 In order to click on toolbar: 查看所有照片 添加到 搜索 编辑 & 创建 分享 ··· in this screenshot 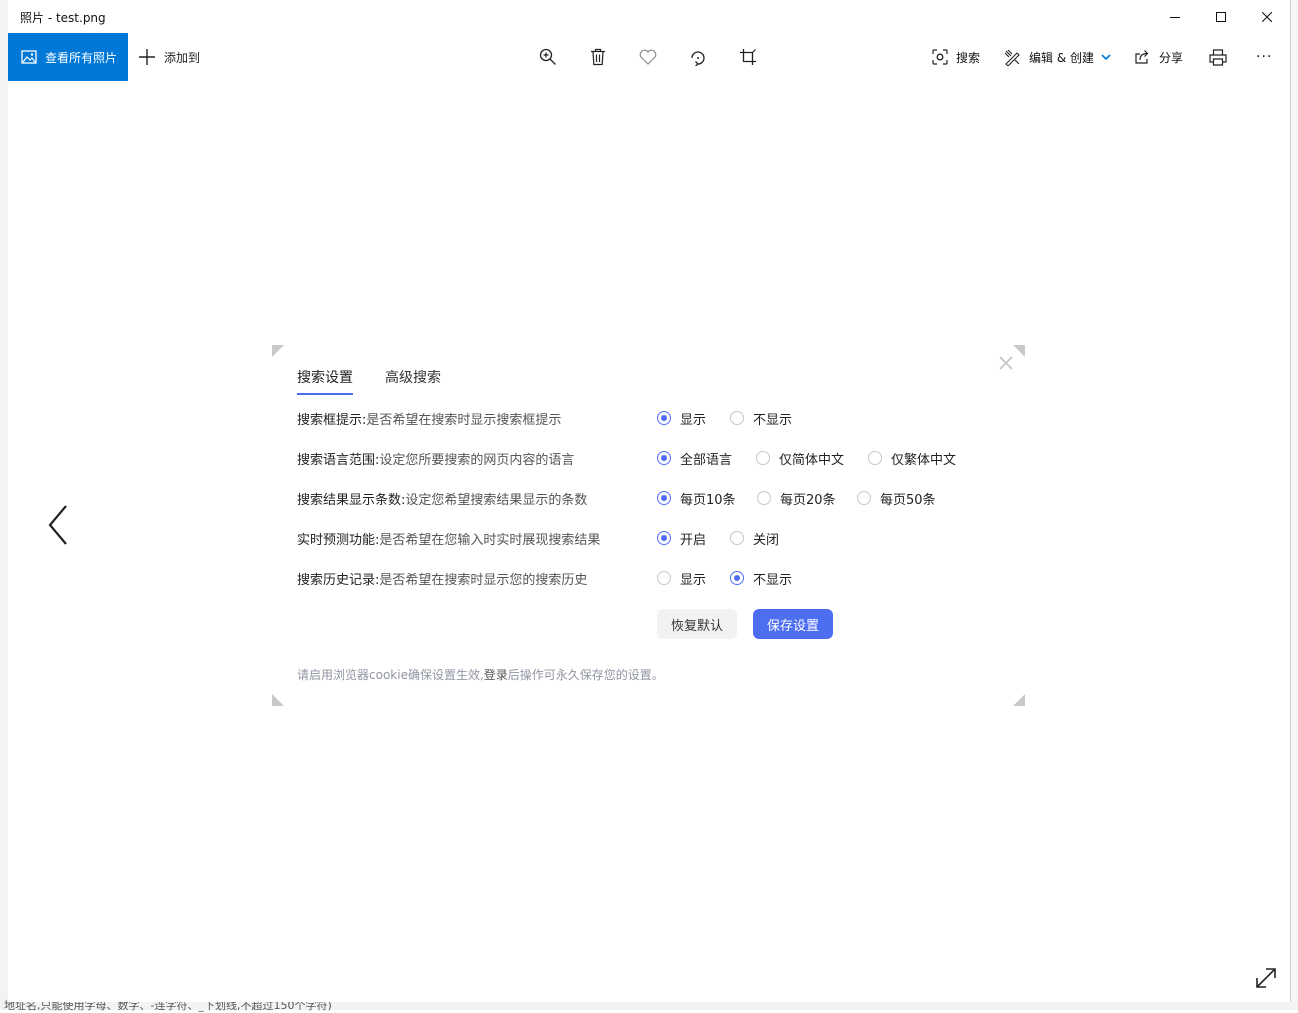, I will do `click(649, 57)`.